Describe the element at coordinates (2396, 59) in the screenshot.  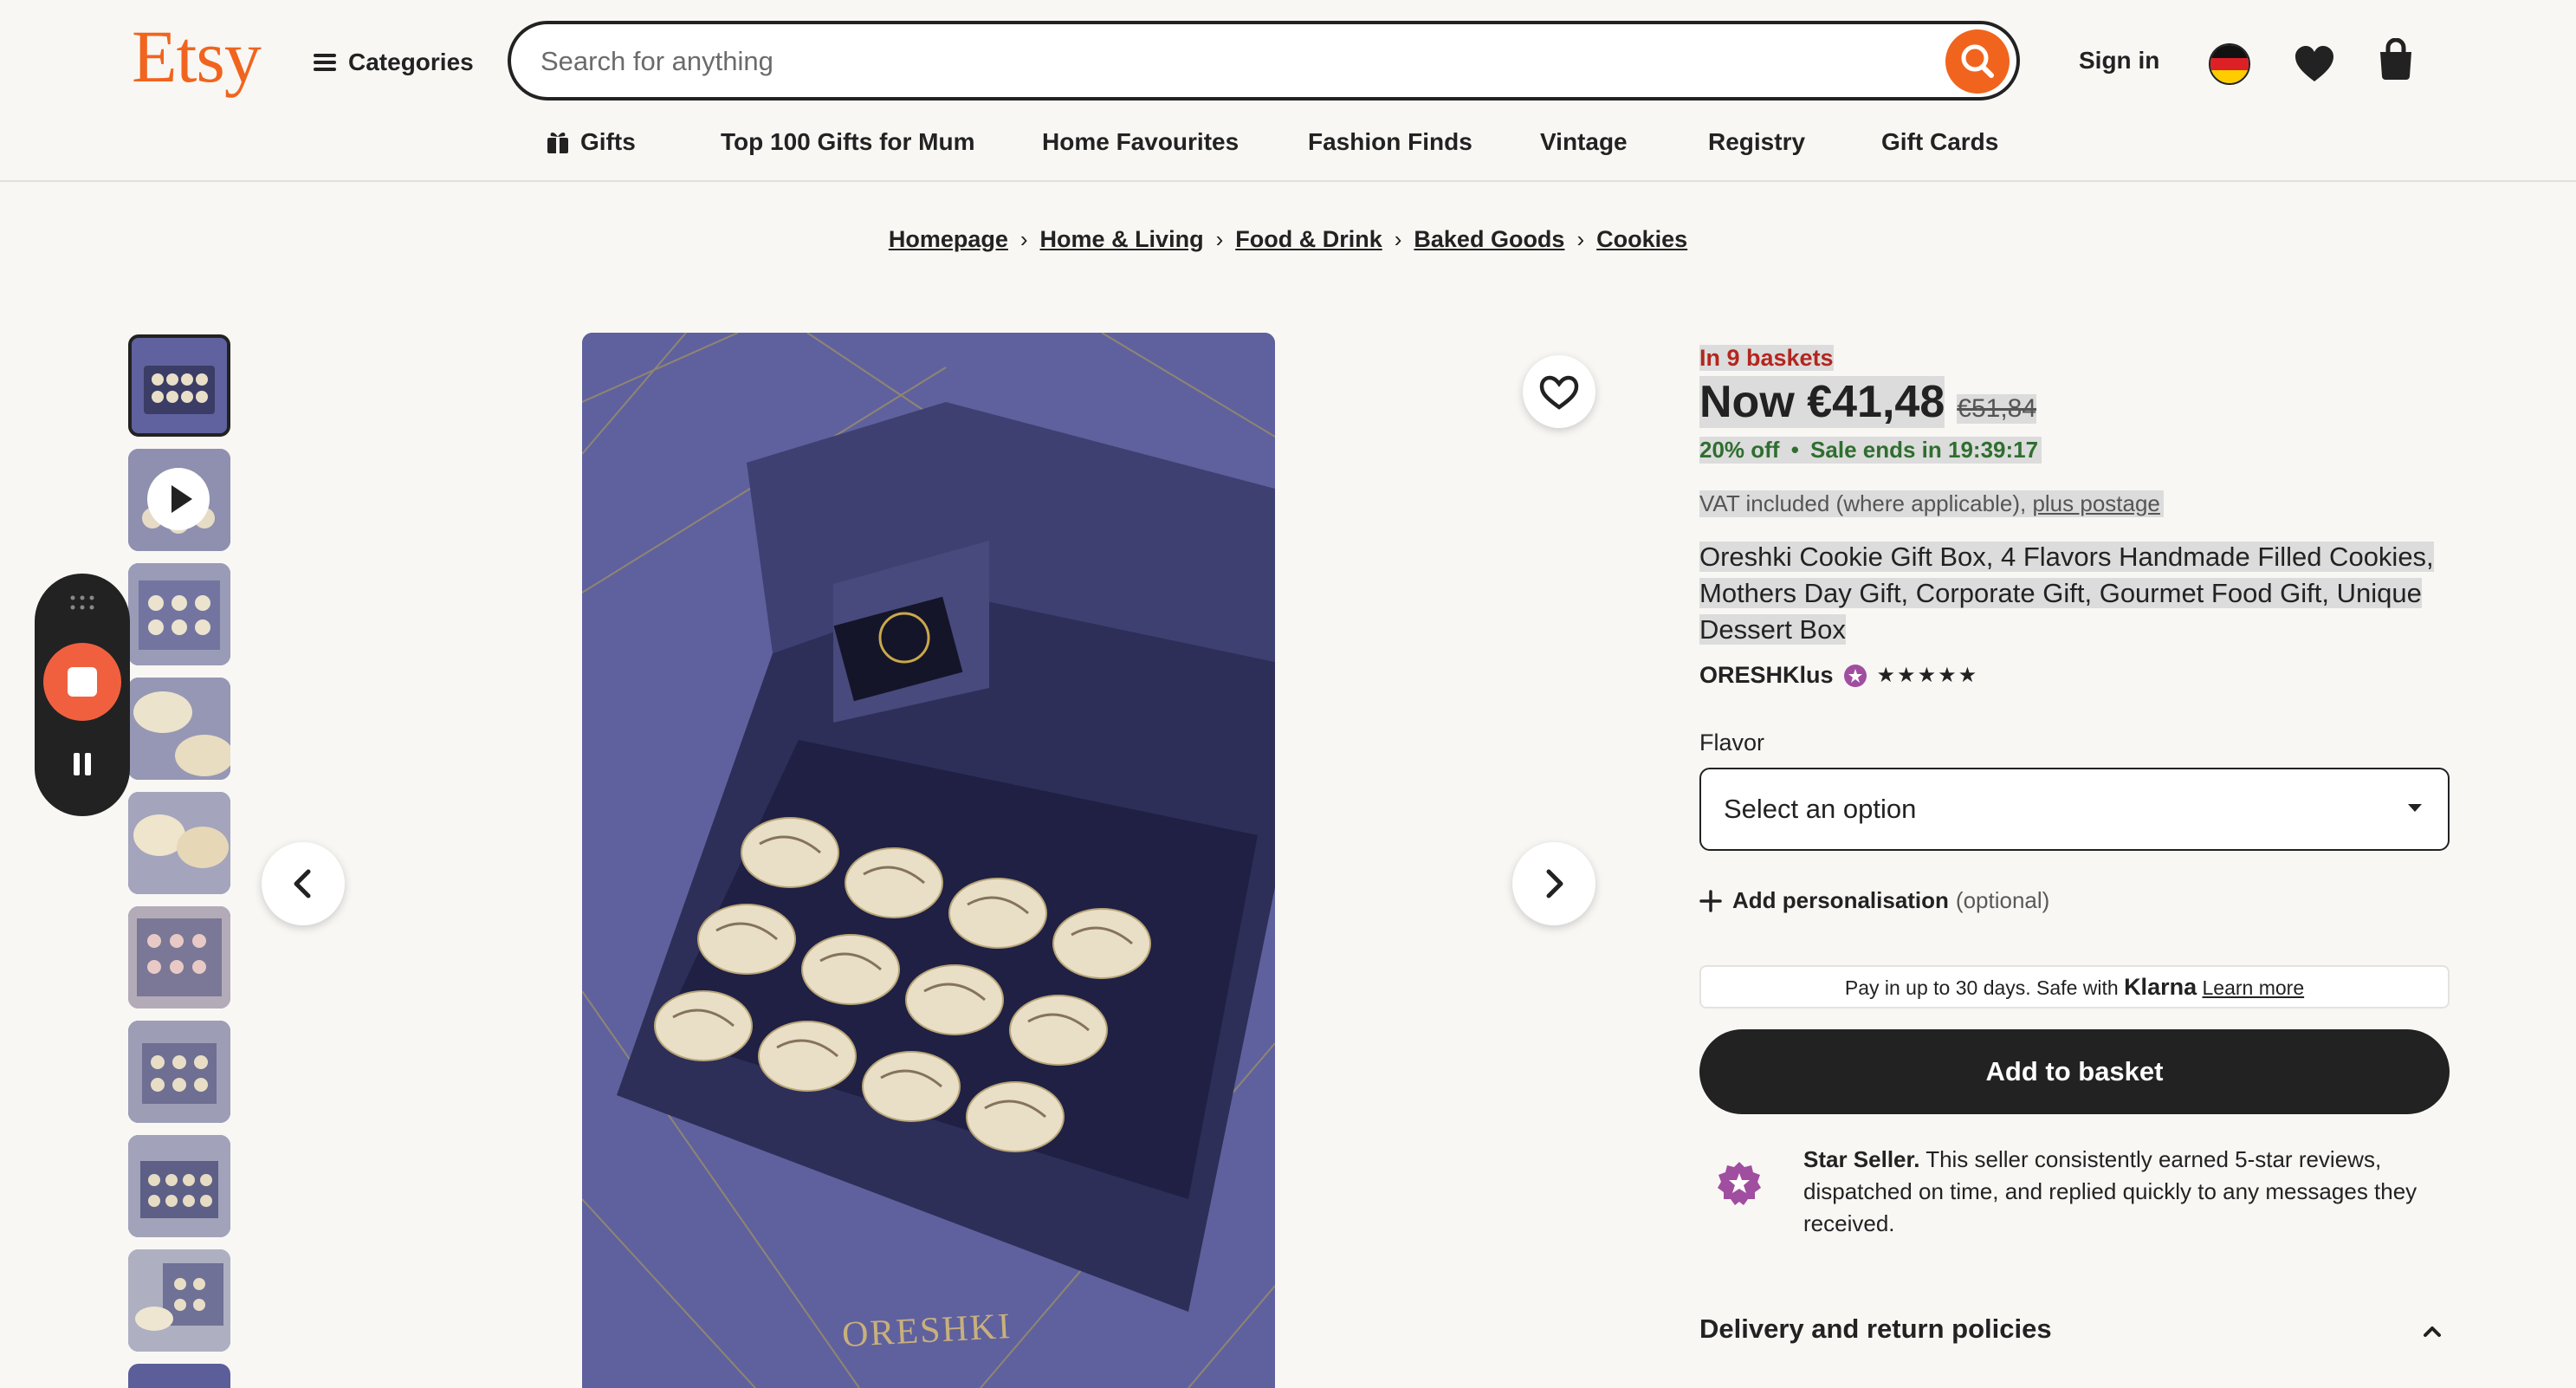
I see `basket-icon` at that location.